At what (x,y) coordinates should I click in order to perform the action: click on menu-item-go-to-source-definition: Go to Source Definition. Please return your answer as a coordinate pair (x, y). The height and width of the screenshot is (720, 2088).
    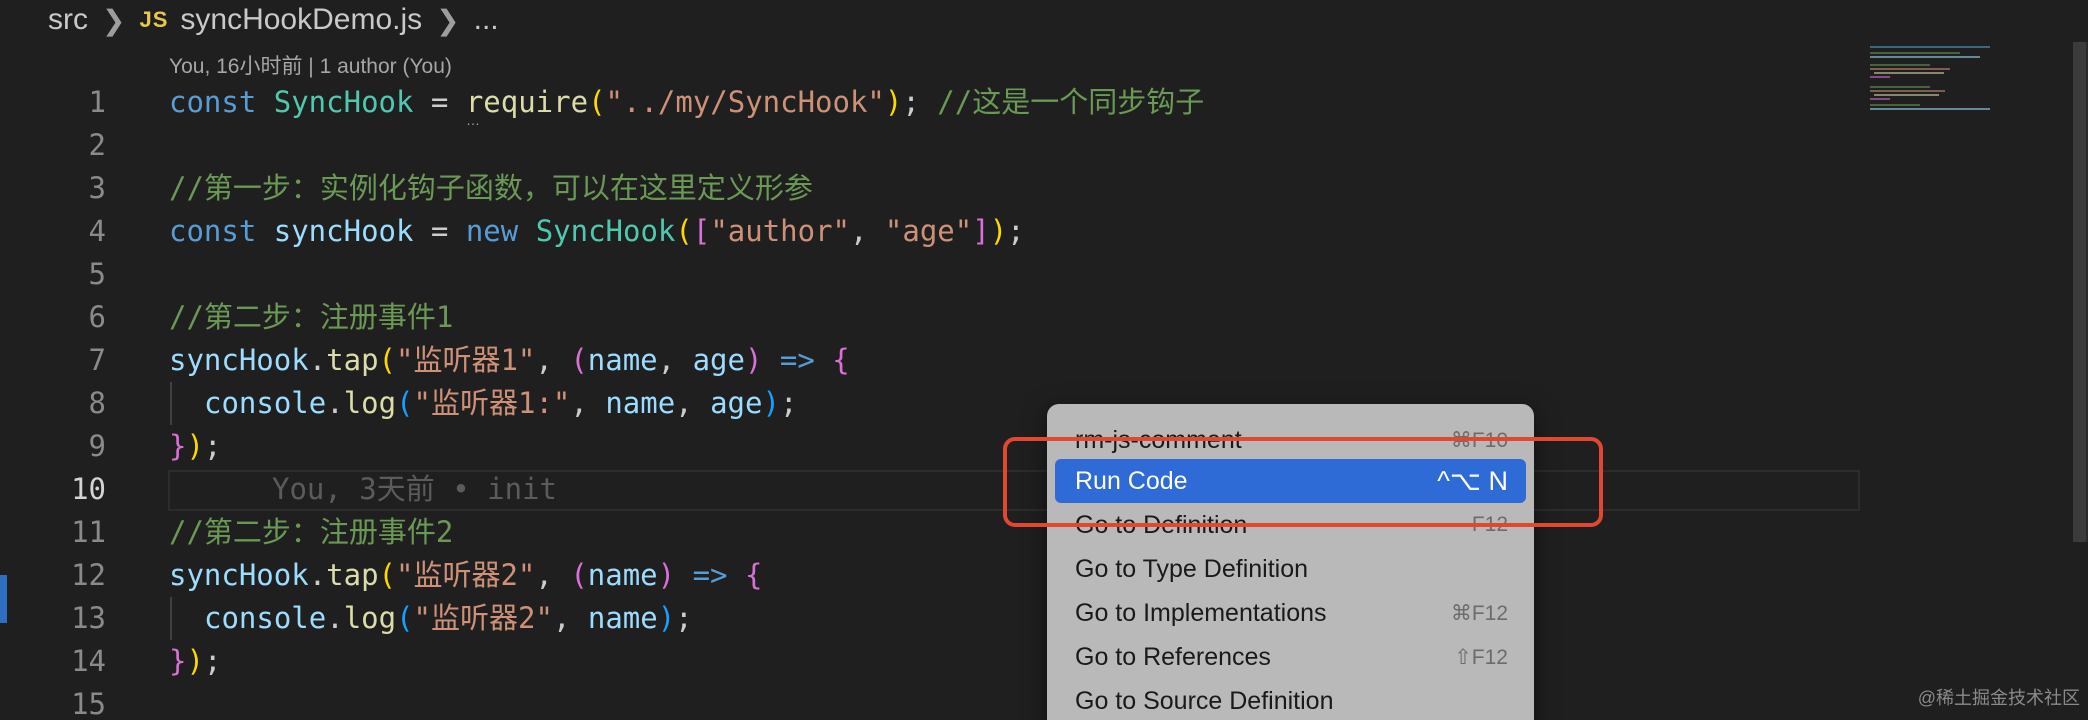
    Looking at the image, I should click on (1290, 699).